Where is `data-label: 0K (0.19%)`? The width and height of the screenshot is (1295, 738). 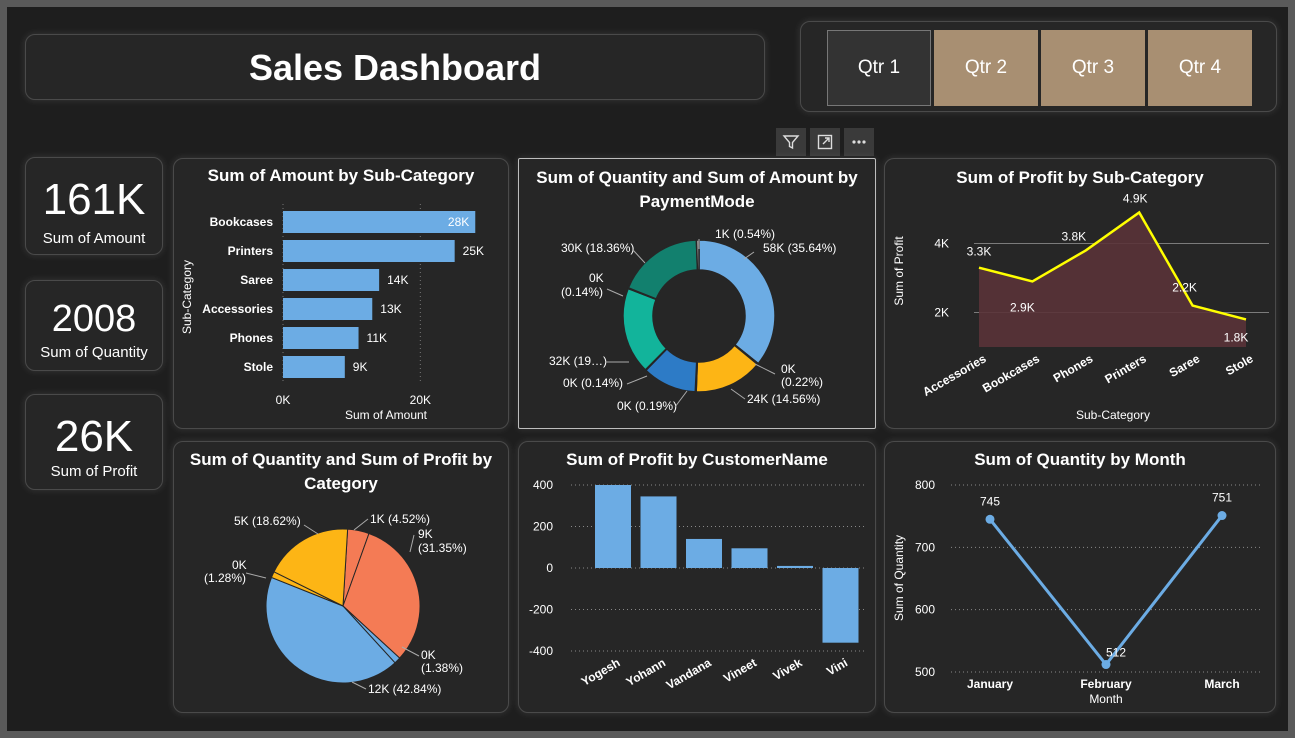 data-label: 0K (0.19%) is located at coordinates (647, 406).